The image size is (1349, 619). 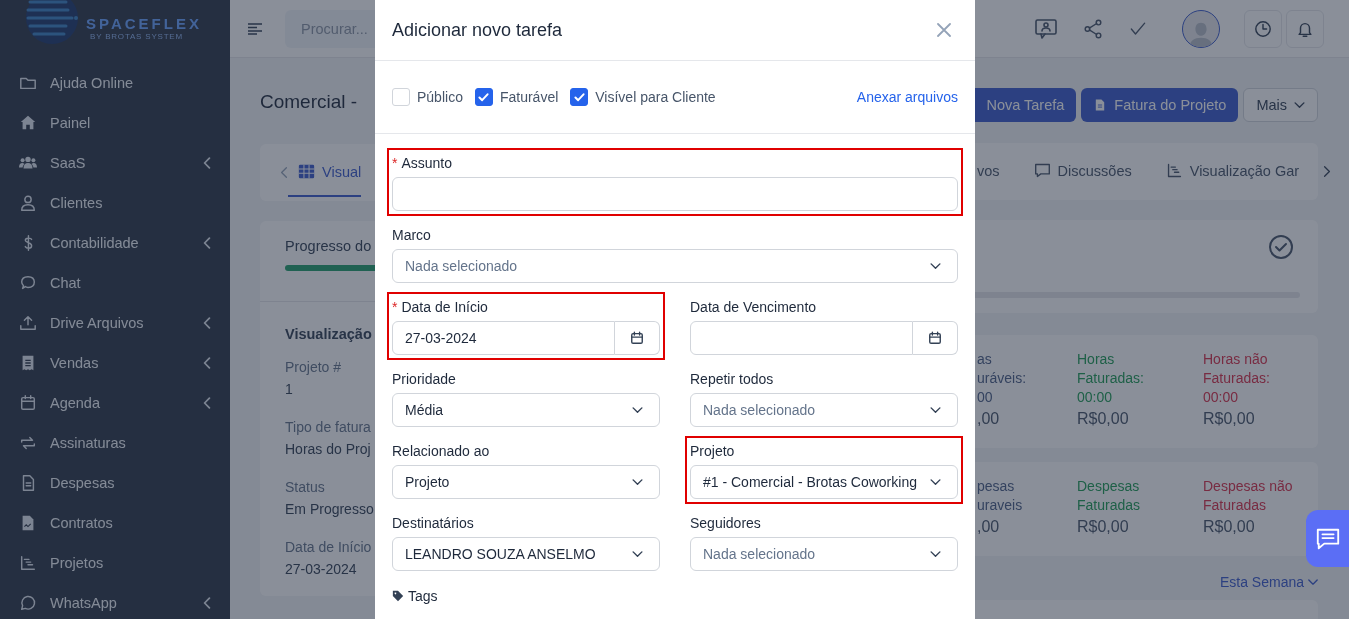 What do you see at coordinates (329, 334) in the screenshot?
I see `section-title: Visualização` at bounding box center [329, 334].